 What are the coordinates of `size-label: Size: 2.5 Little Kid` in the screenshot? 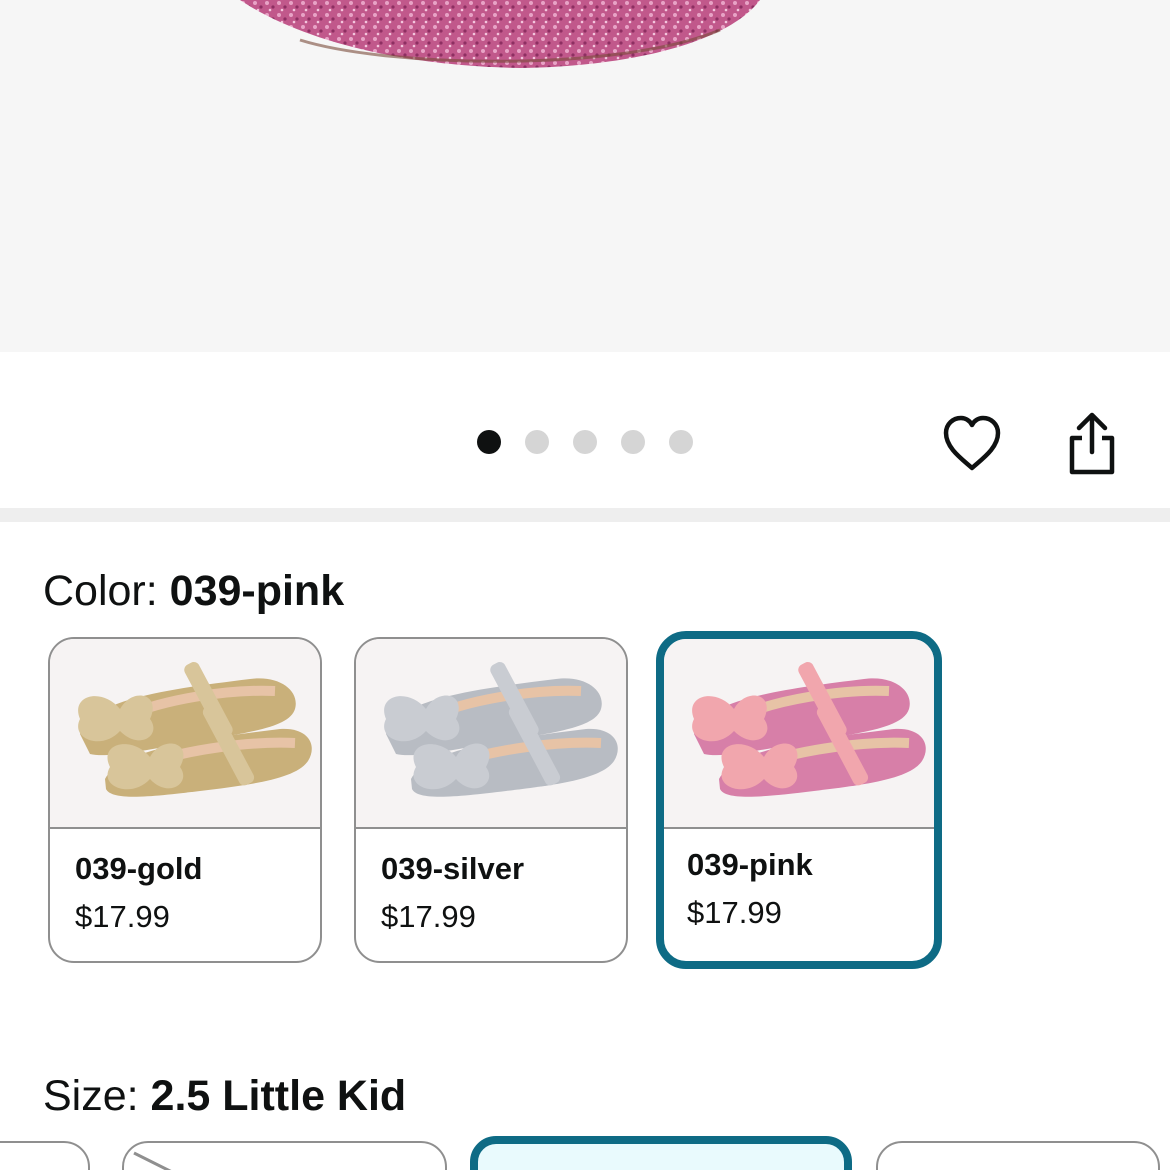 It's located at (224, 1096).